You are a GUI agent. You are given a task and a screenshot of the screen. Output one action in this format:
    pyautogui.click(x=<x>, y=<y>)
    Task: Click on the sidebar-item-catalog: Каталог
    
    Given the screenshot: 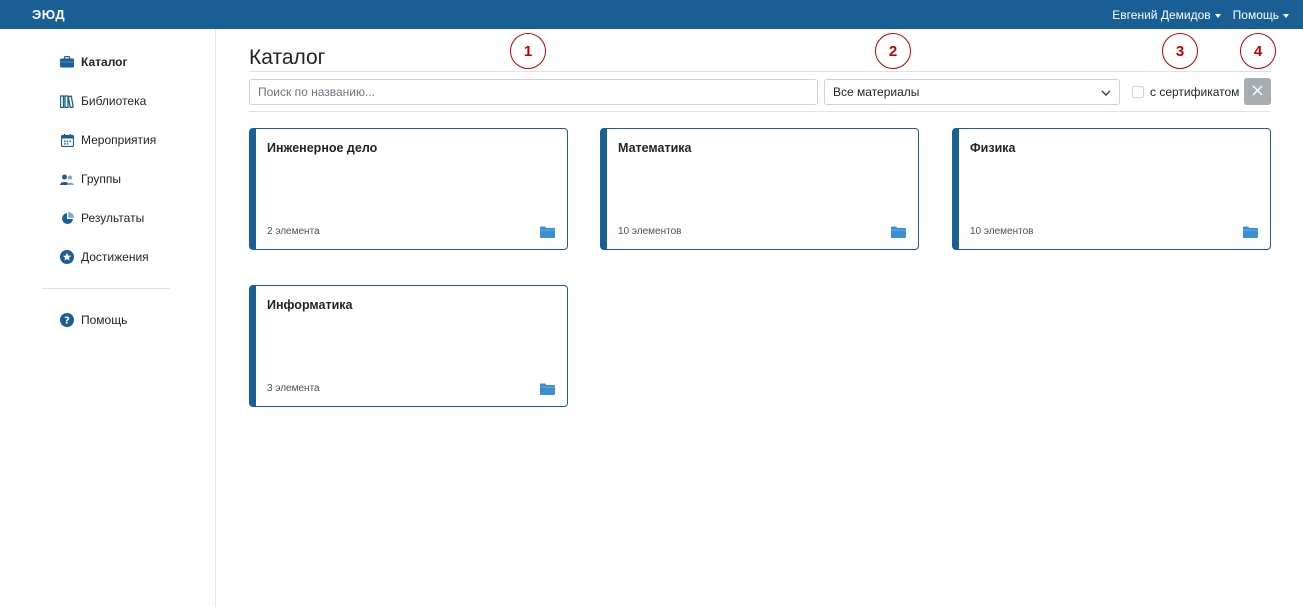 What is the action you would take?
    pyautogui.click(x=94, y=62)
    